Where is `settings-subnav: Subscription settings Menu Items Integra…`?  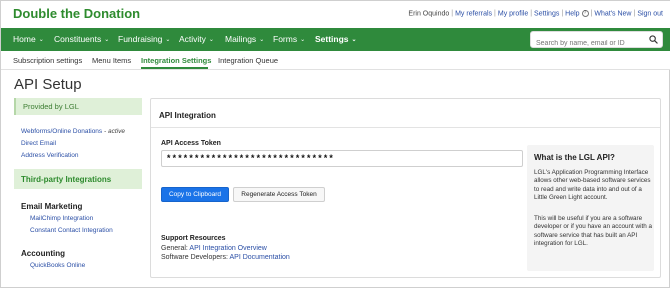 settings-subnav: Subscription settings Menu Items Integra… is located at coordinates (335, 60).